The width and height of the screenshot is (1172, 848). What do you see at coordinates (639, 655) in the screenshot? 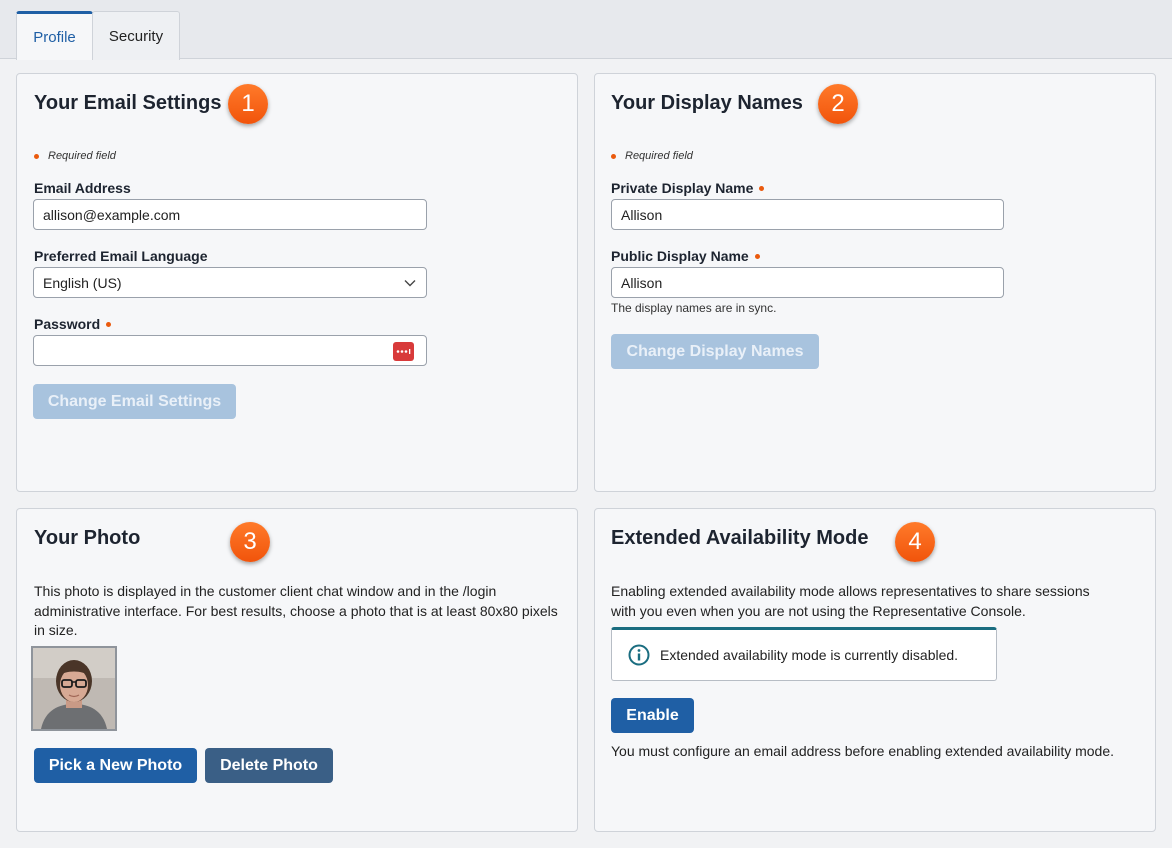
I see `info-icon` at bounding box center [639, 655].